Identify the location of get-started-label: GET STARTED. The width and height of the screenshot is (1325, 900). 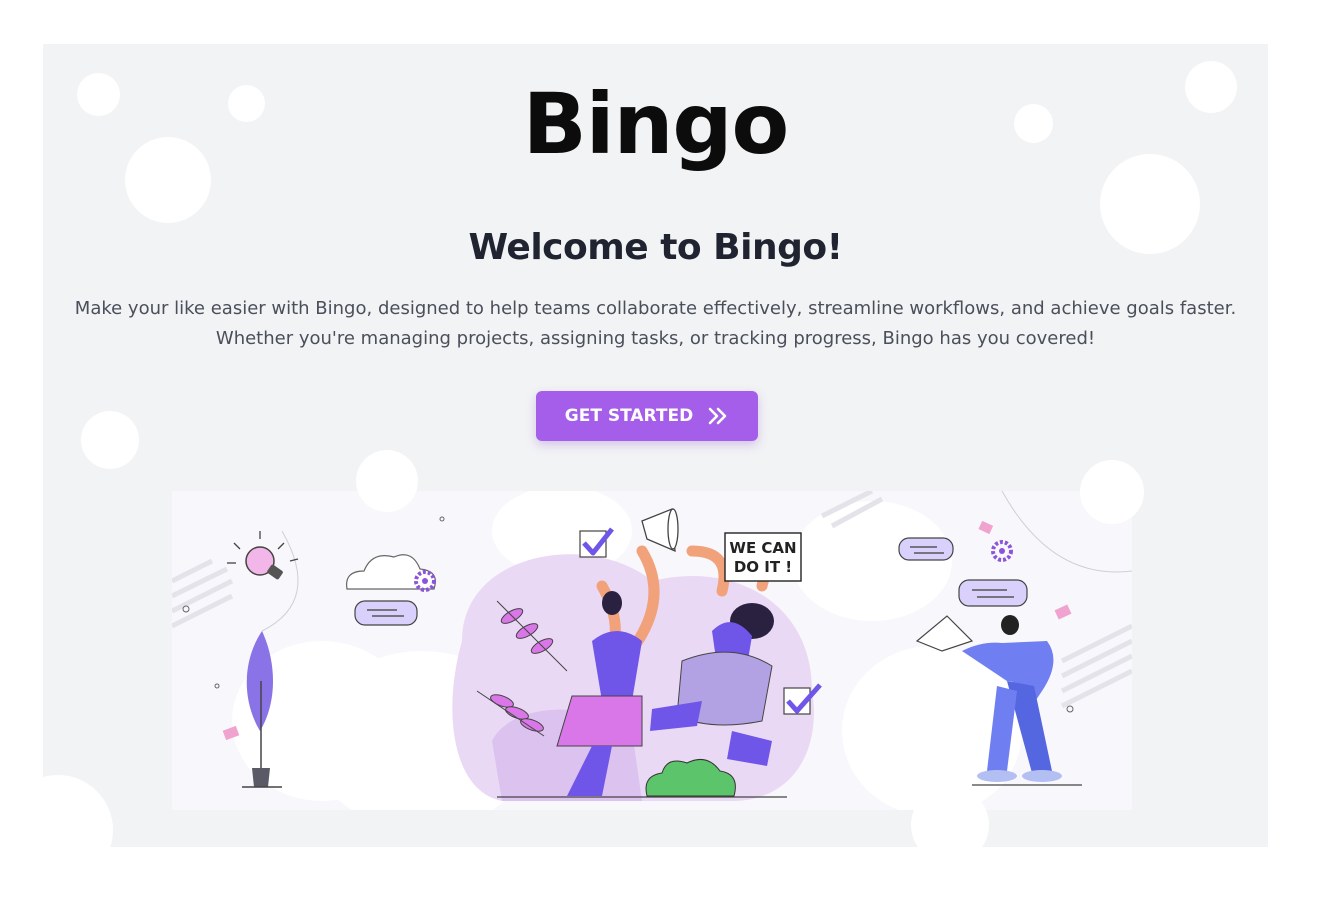
(629, 416).